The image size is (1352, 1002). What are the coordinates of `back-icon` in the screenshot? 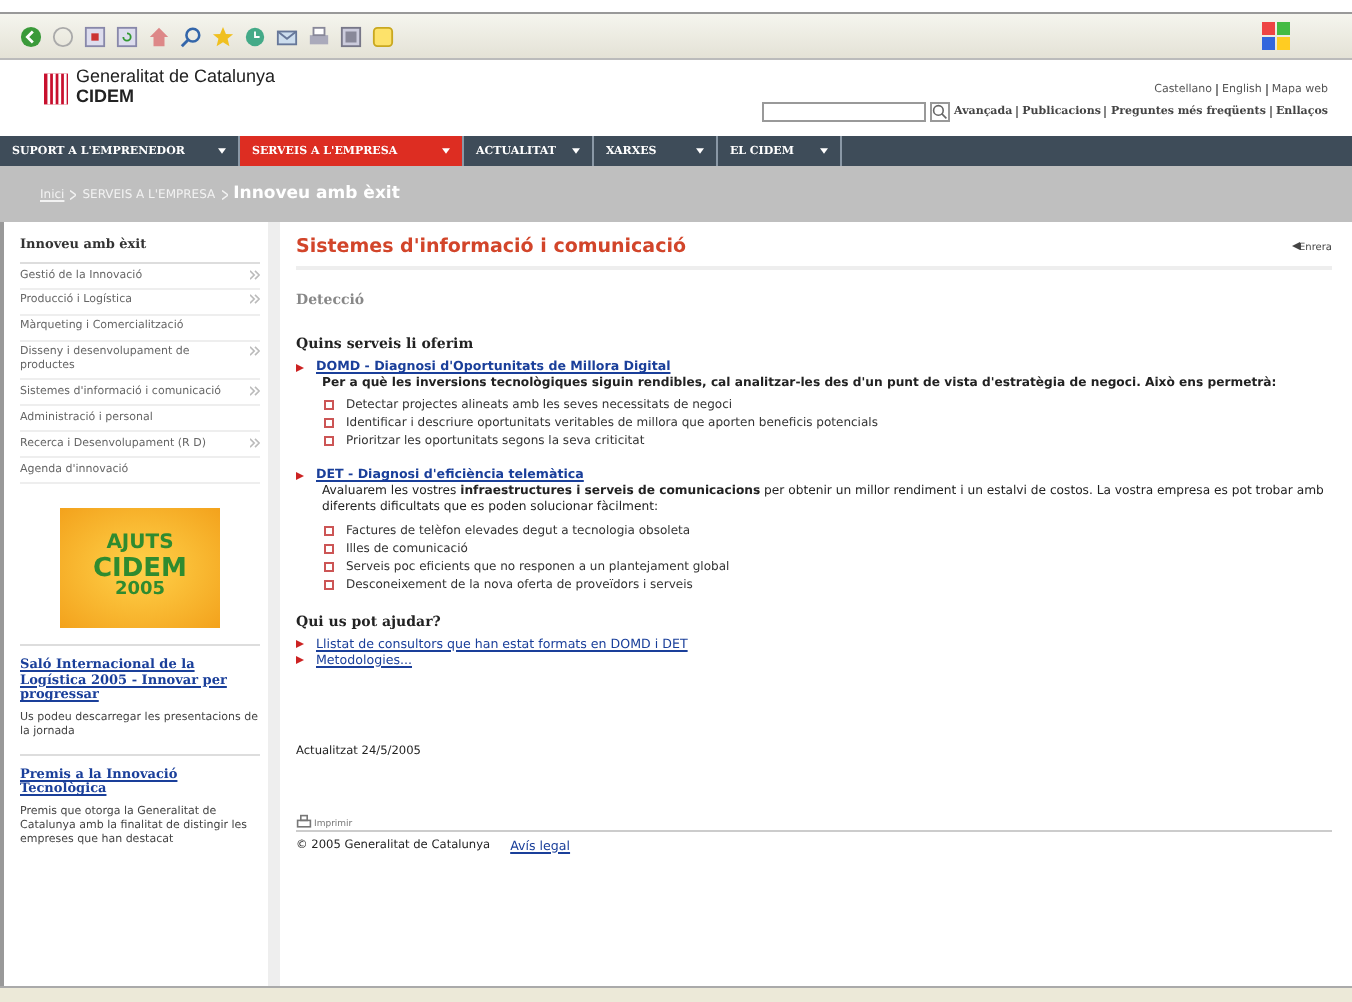 It's located at (31, 36).